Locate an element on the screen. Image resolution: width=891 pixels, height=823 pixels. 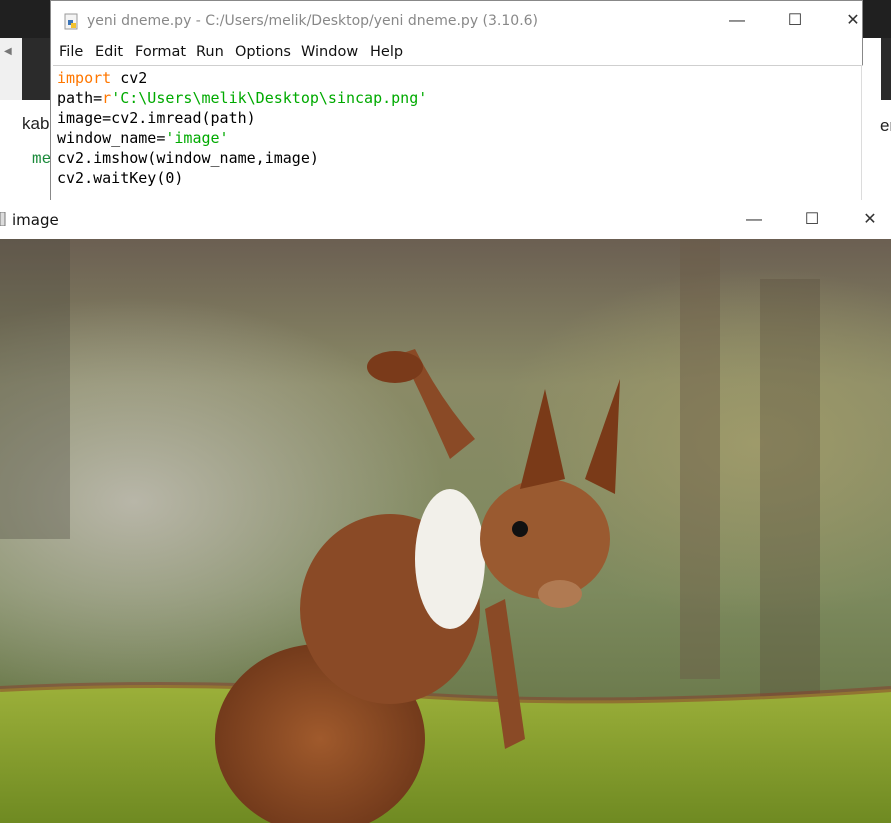
string-token: 'image' is located at coordinates (197, 138).